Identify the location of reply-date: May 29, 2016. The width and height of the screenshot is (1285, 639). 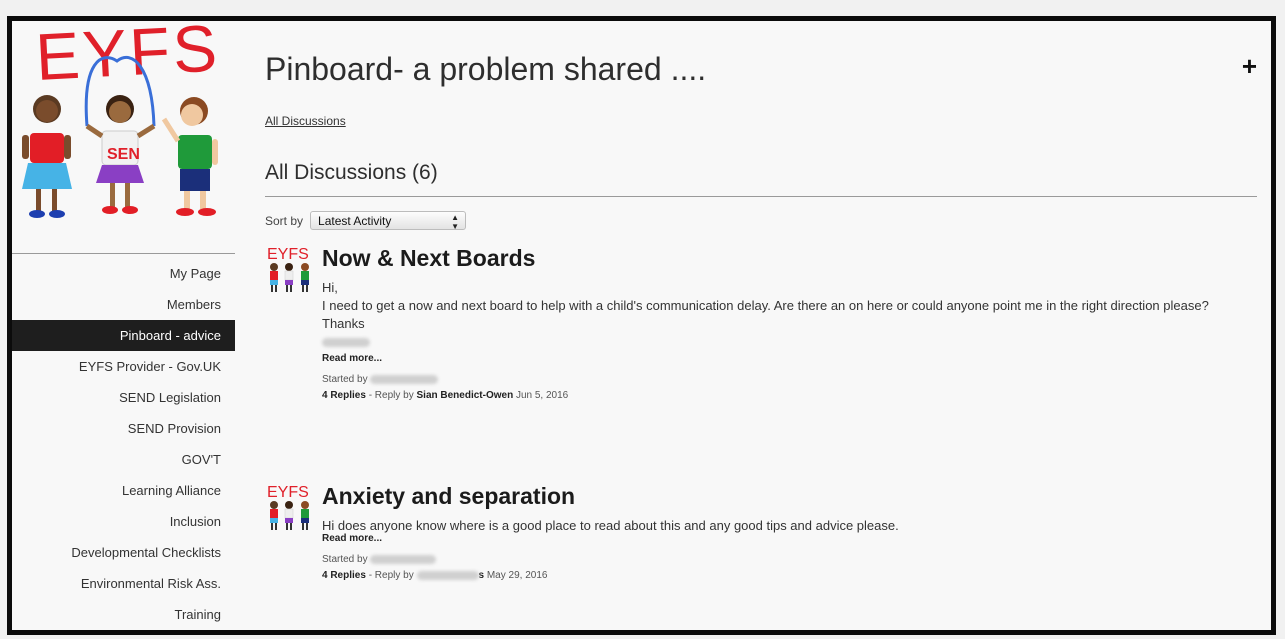
(517, 575).